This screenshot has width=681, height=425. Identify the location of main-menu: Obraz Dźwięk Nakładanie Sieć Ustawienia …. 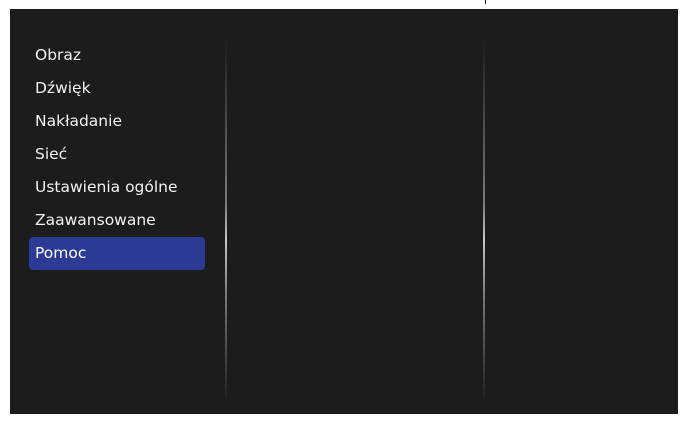
(117, 154).